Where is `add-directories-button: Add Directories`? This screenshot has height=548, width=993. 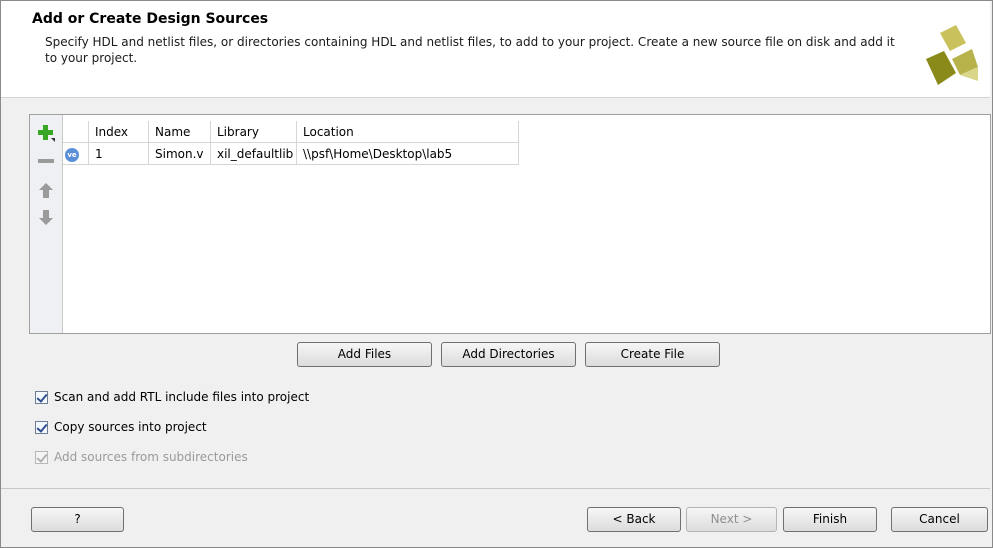
add-directories-button: Add Directories is located at coordinates (508, 354).